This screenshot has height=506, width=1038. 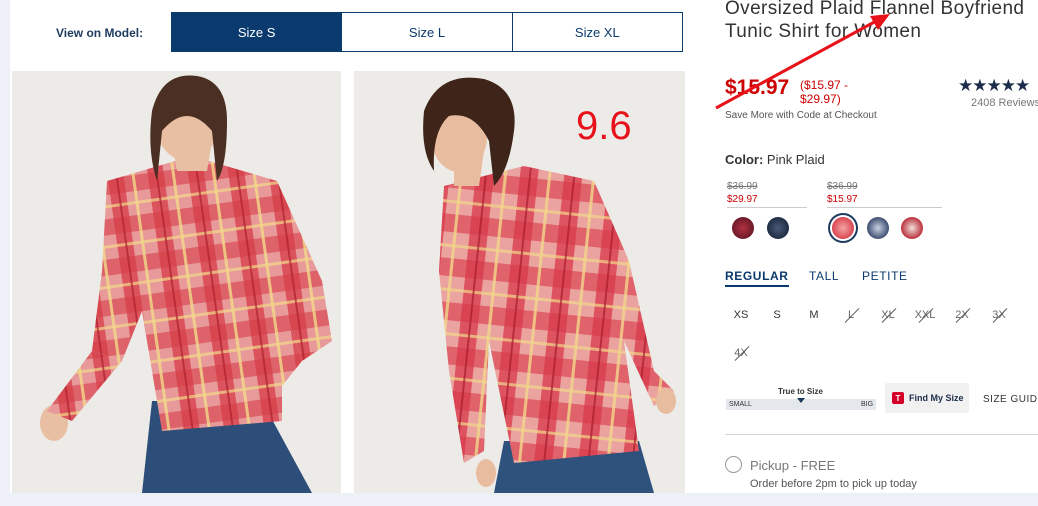 I want to click on price-group-1-new: $29.97, so click(x=742, y=199).